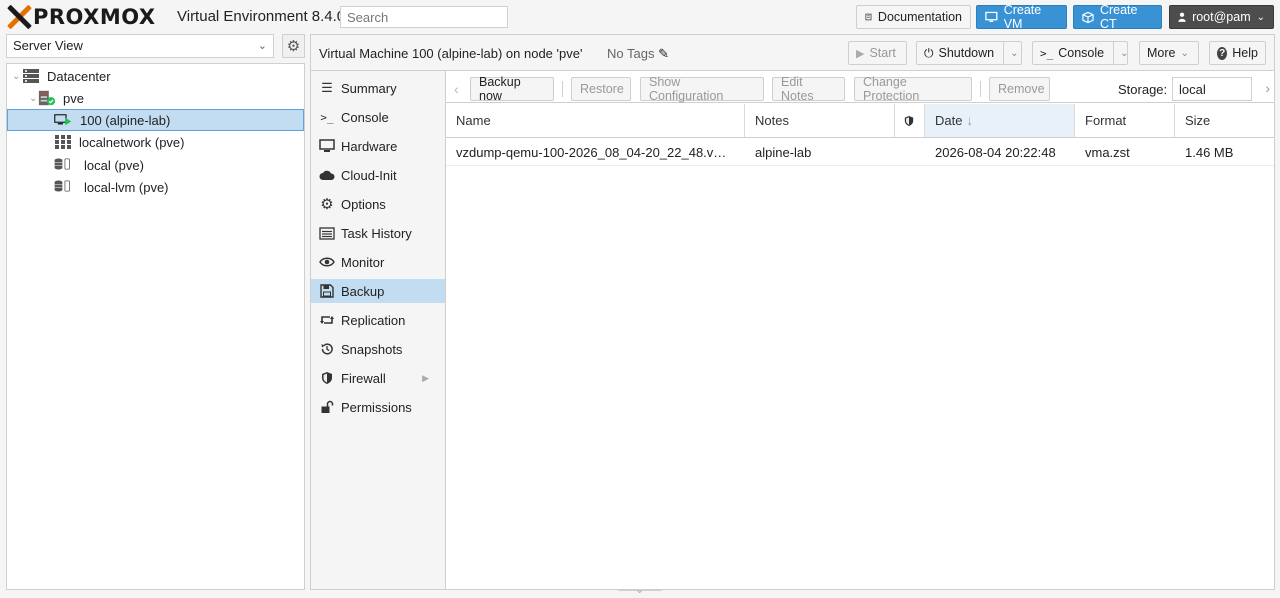  What do you see at coordinates (140, 46) in the screenshot?
I see `view-selector: Server View ⌄` at bounding box center [140, 46].